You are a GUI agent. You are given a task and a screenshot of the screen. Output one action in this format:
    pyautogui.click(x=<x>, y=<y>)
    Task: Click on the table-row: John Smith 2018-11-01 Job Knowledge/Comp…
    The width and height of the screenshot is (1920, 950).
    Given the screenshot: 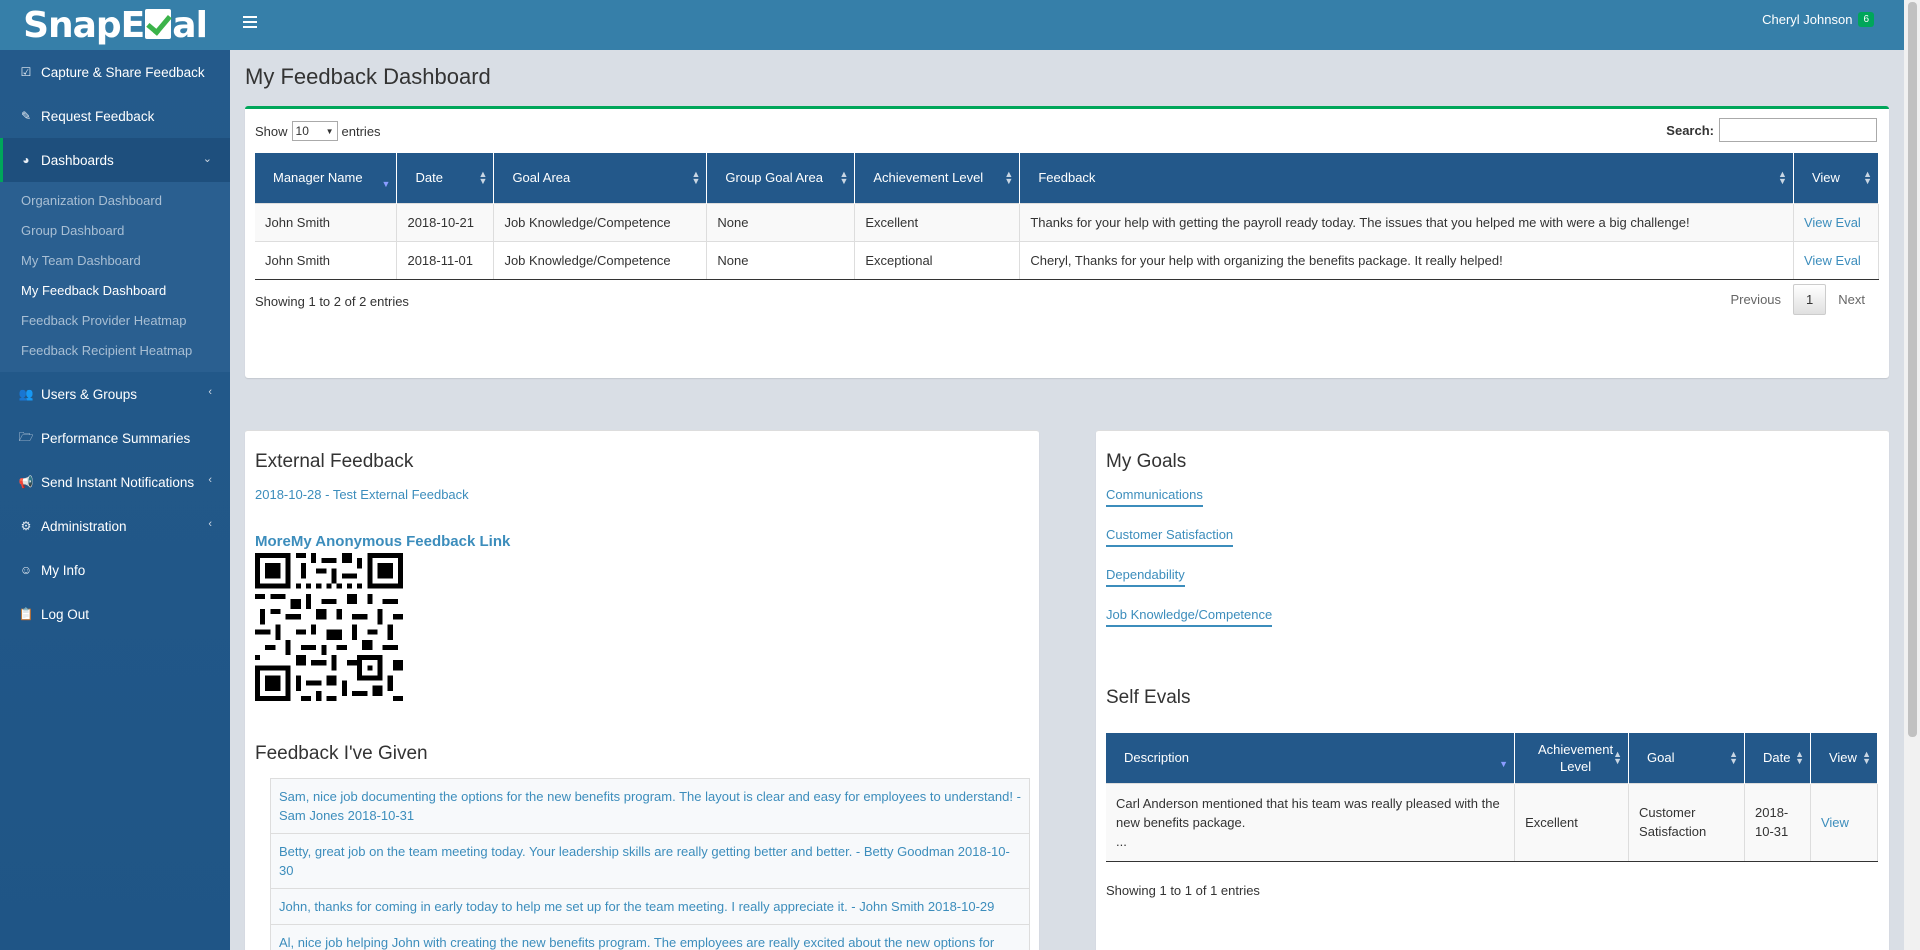 What is the action you would take?
    pyautogui.click(x=1067, y=260)
    